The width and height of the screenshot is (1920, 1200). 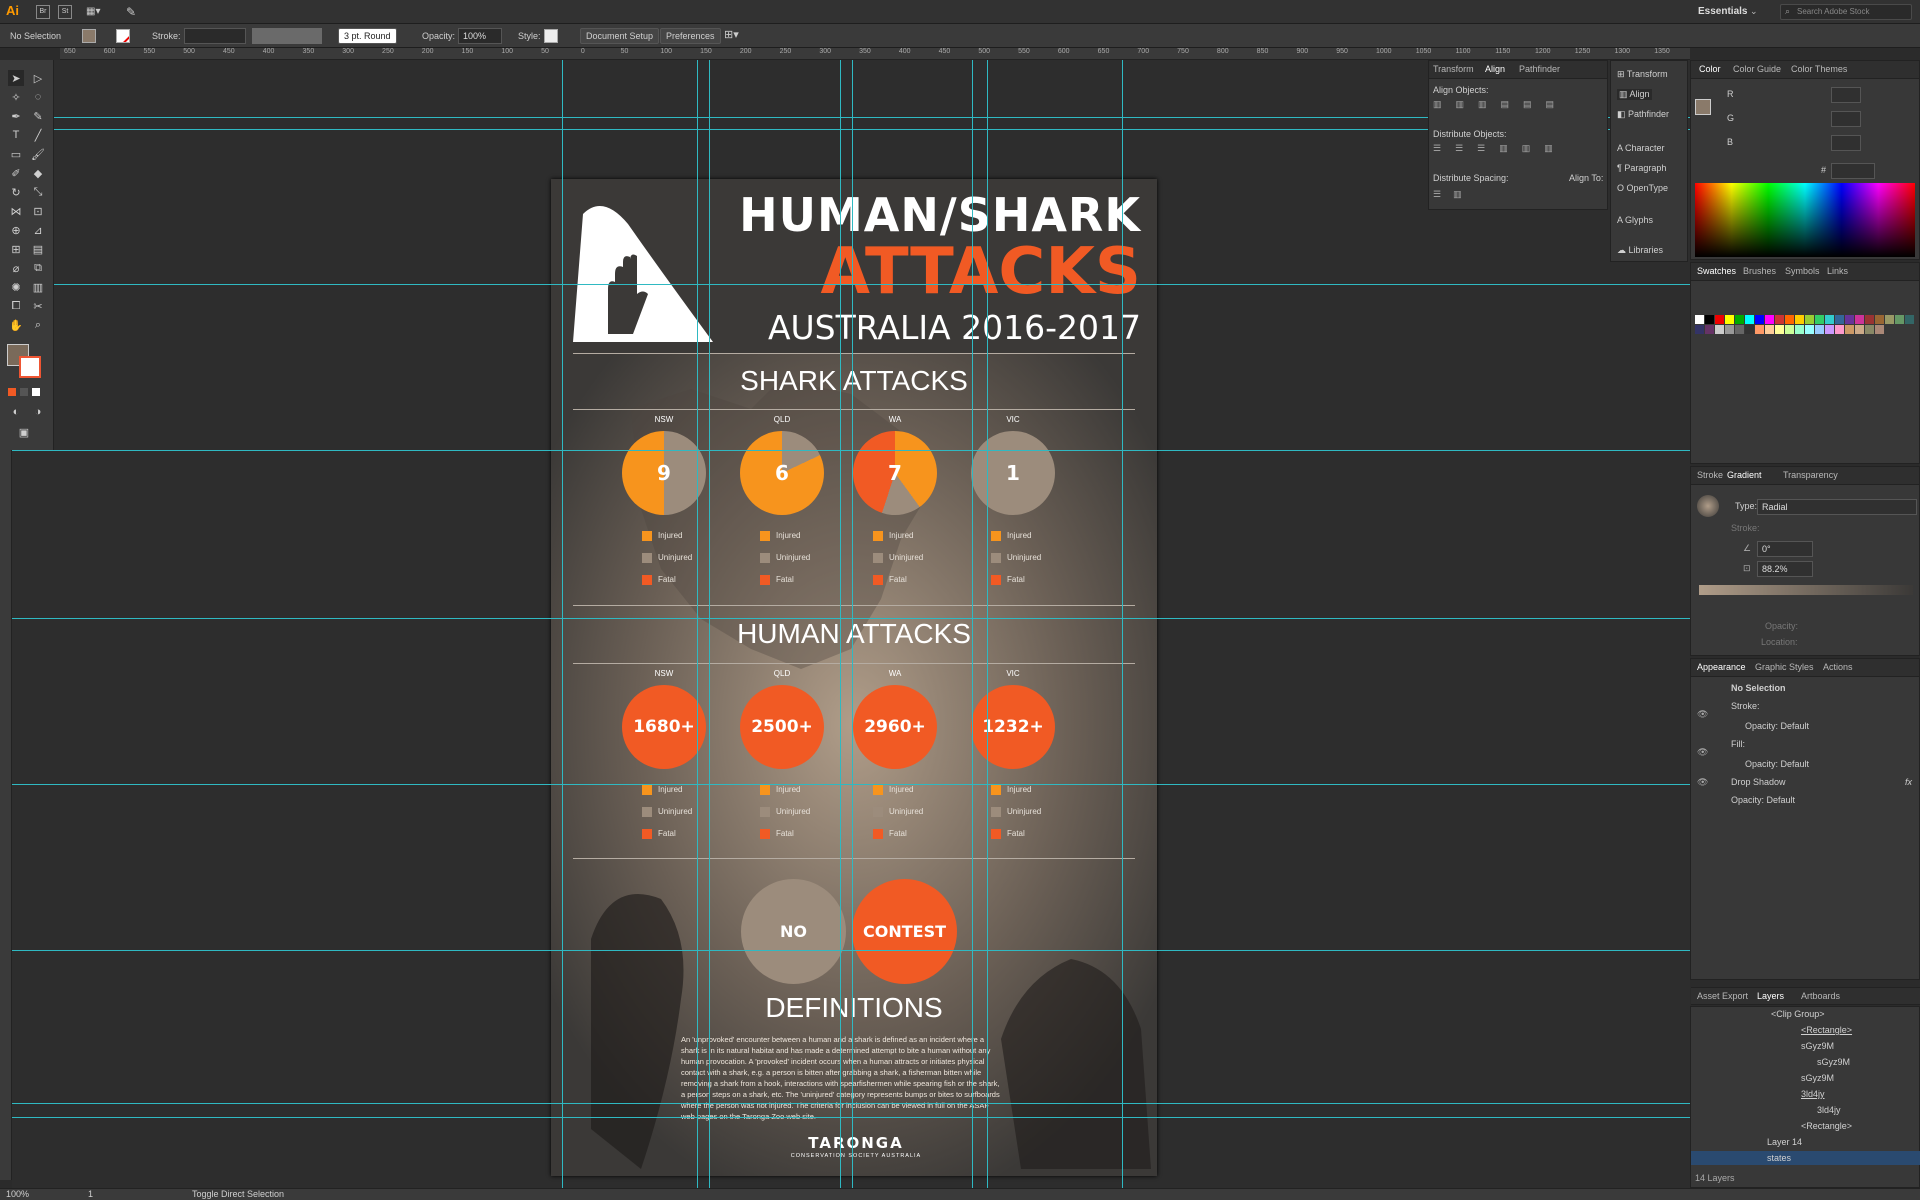 What do you see at coordinates (1754, 11) in the screenshot?
I see `chevron-down-icon: ⌄` at bounding box center [1754, 11].